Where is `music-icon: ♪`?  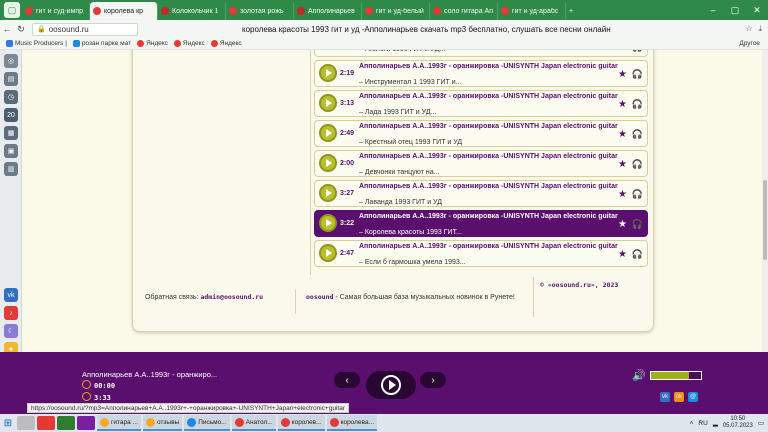 music-icon: ♪ is located at coordinates (11, 313).